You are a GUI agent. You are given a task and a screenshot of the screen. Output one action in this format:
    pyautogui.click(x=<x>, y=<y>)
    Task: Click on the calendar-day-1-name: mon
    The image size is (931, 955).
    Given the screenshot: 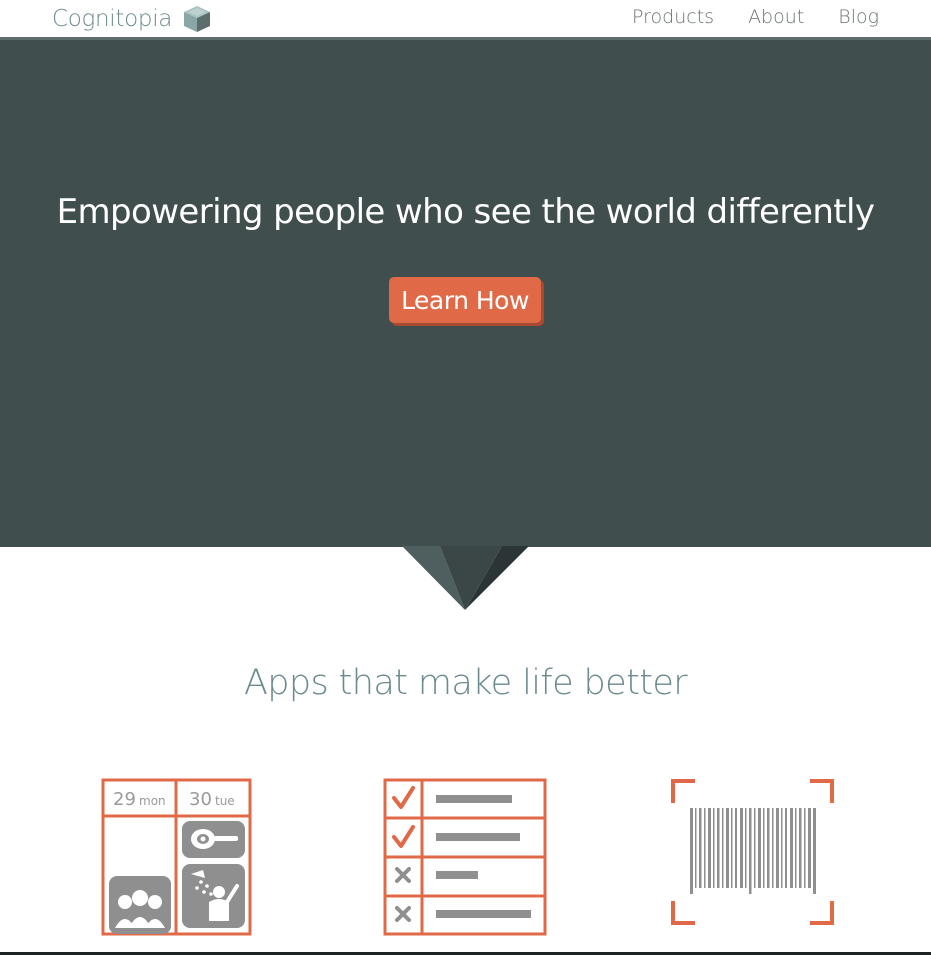 What is the action you would take?
    pyautogui.click(x=152, y=801)
    